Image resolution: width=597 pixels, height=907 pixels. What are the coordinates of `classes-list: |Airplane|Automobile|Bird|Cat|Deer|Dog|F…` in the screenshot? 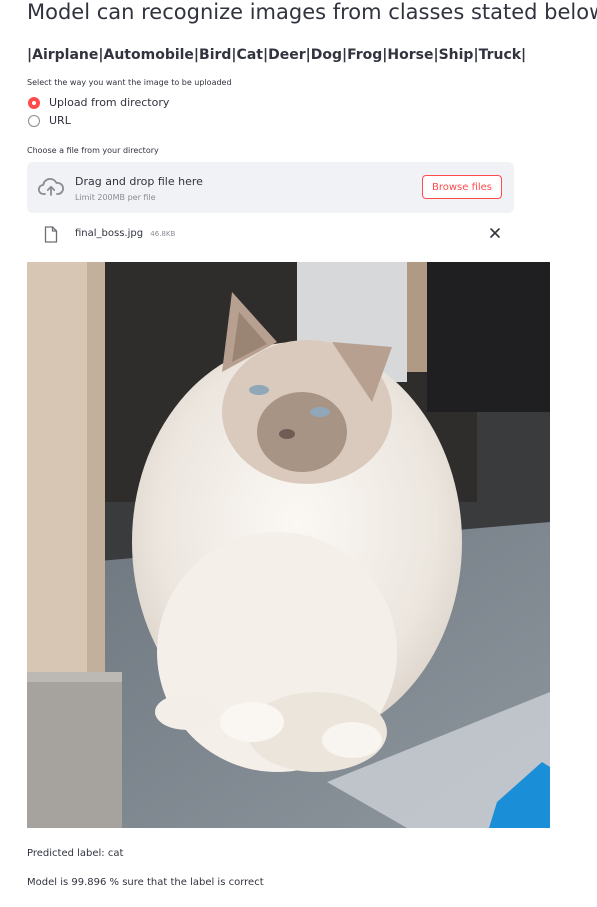 It's located at (277, 55).